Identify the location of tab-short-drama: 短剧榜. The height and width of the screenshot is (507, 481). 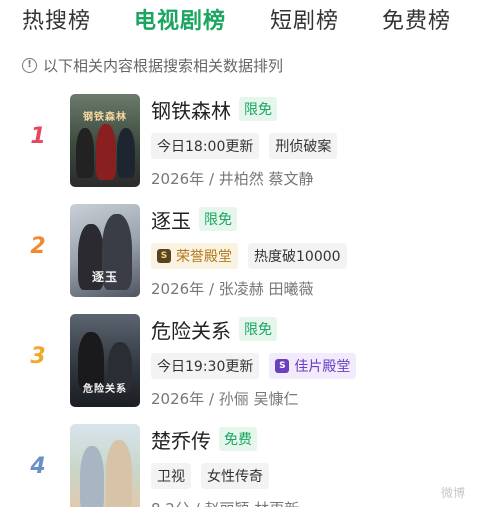
(304, 19).